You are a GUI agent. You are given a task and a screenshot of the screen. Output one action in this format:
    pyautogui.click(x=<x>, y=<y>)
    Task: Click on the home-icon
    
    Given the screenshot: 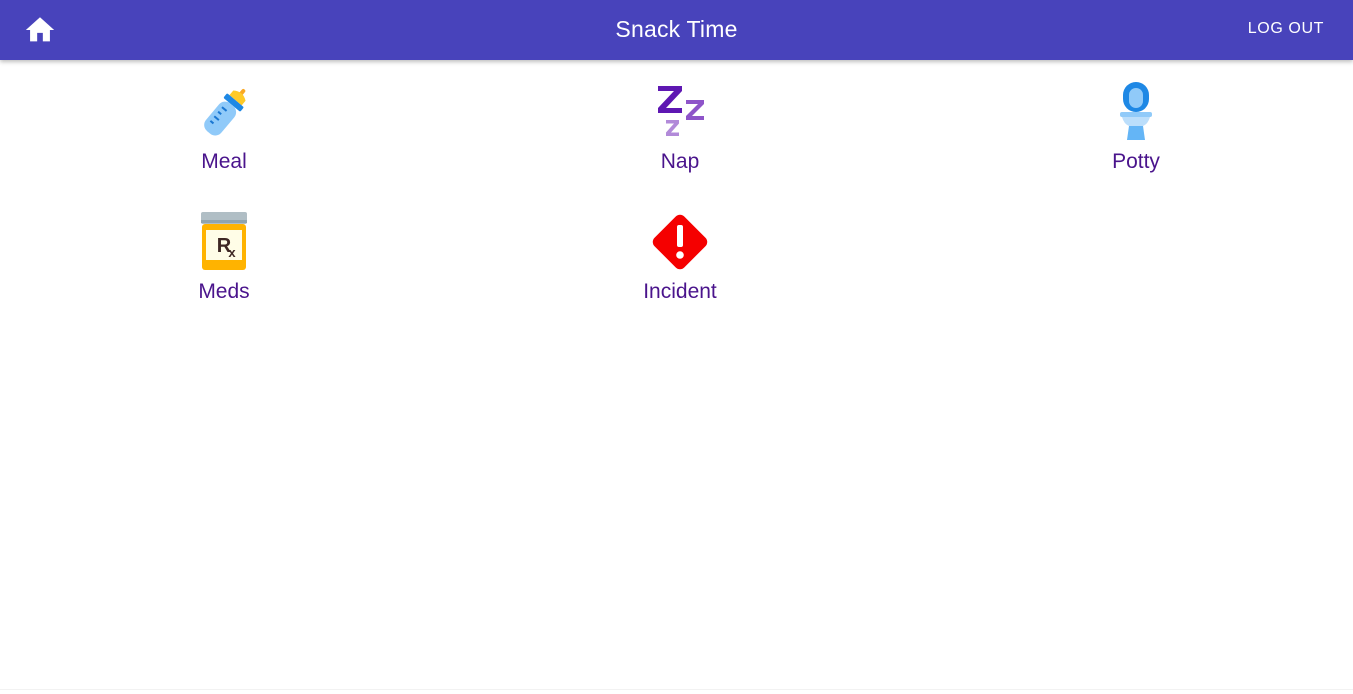 What is the action you would take?
    pyautogui.click(x=40, y=29)
    